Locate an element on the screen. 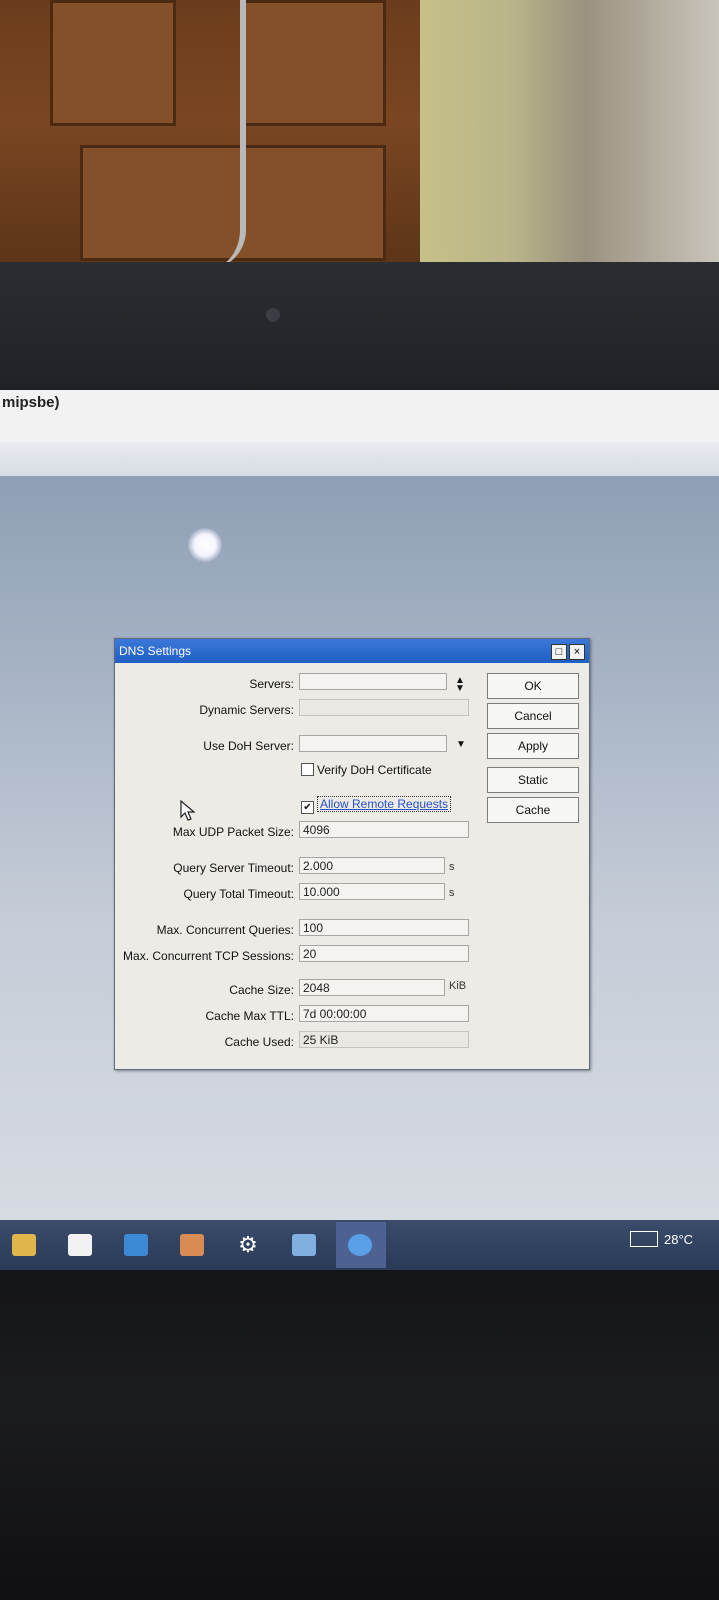 This screenshot has height=1600, width=719. cancel-button: Cancel is located at coordinates (533, 716).